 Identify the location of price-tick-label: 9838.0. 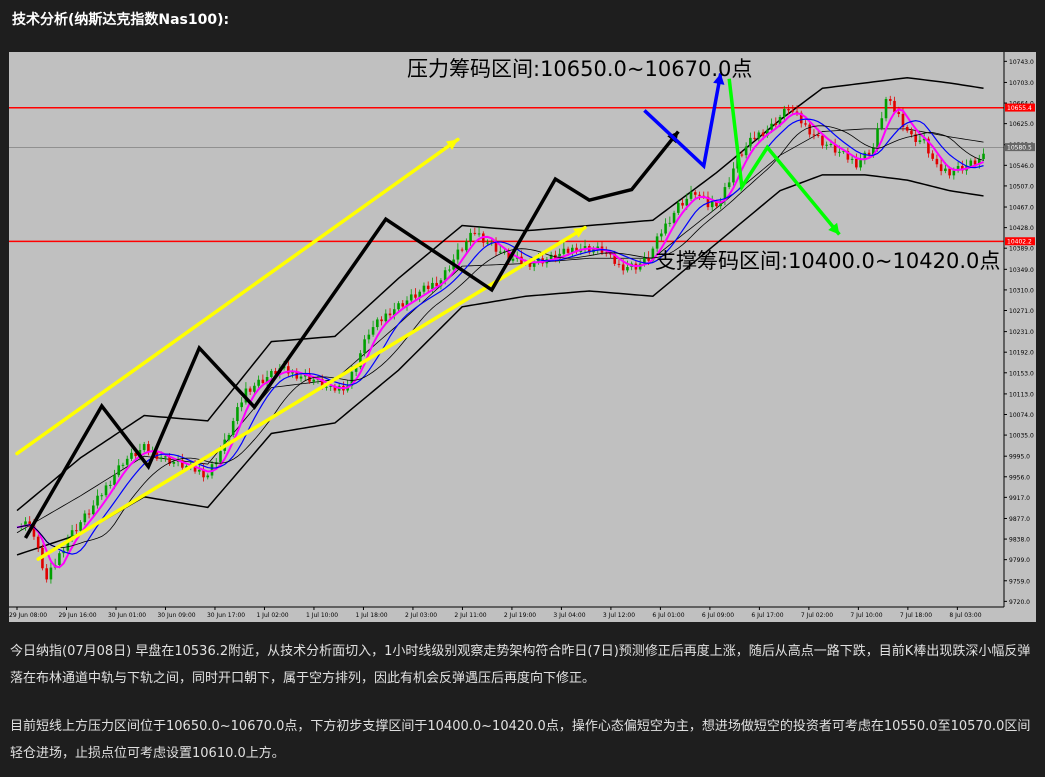
(1019, 540).